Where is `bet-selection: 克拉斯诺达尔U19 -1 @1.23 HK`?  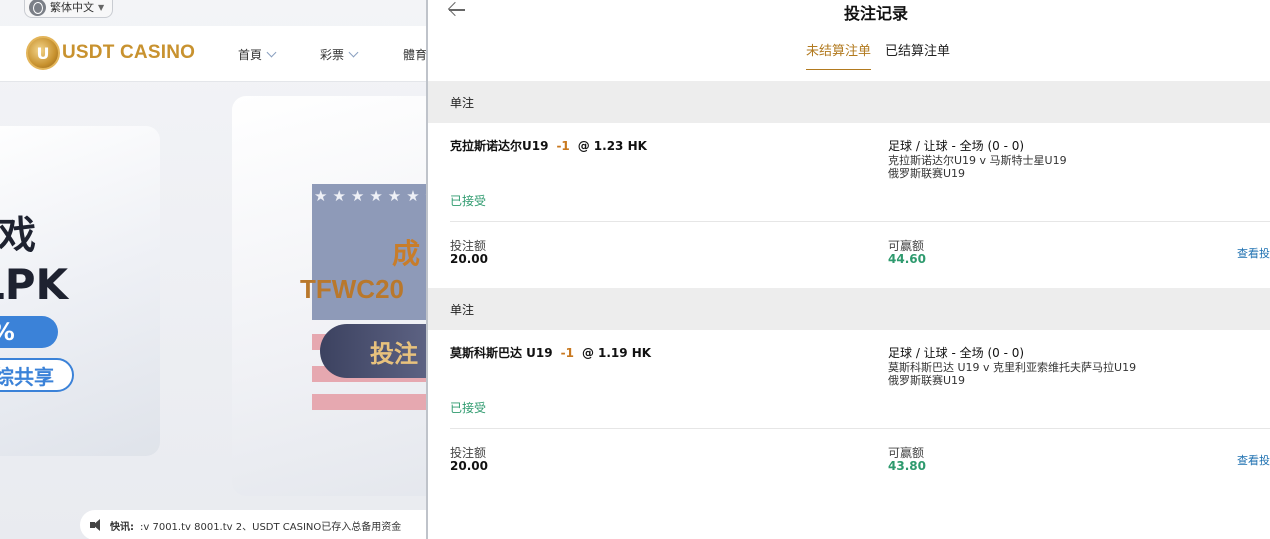 bet-selection: 克拉斯诺达尔U19 -1 @1.23 HK is located at coordinates (548, 145).